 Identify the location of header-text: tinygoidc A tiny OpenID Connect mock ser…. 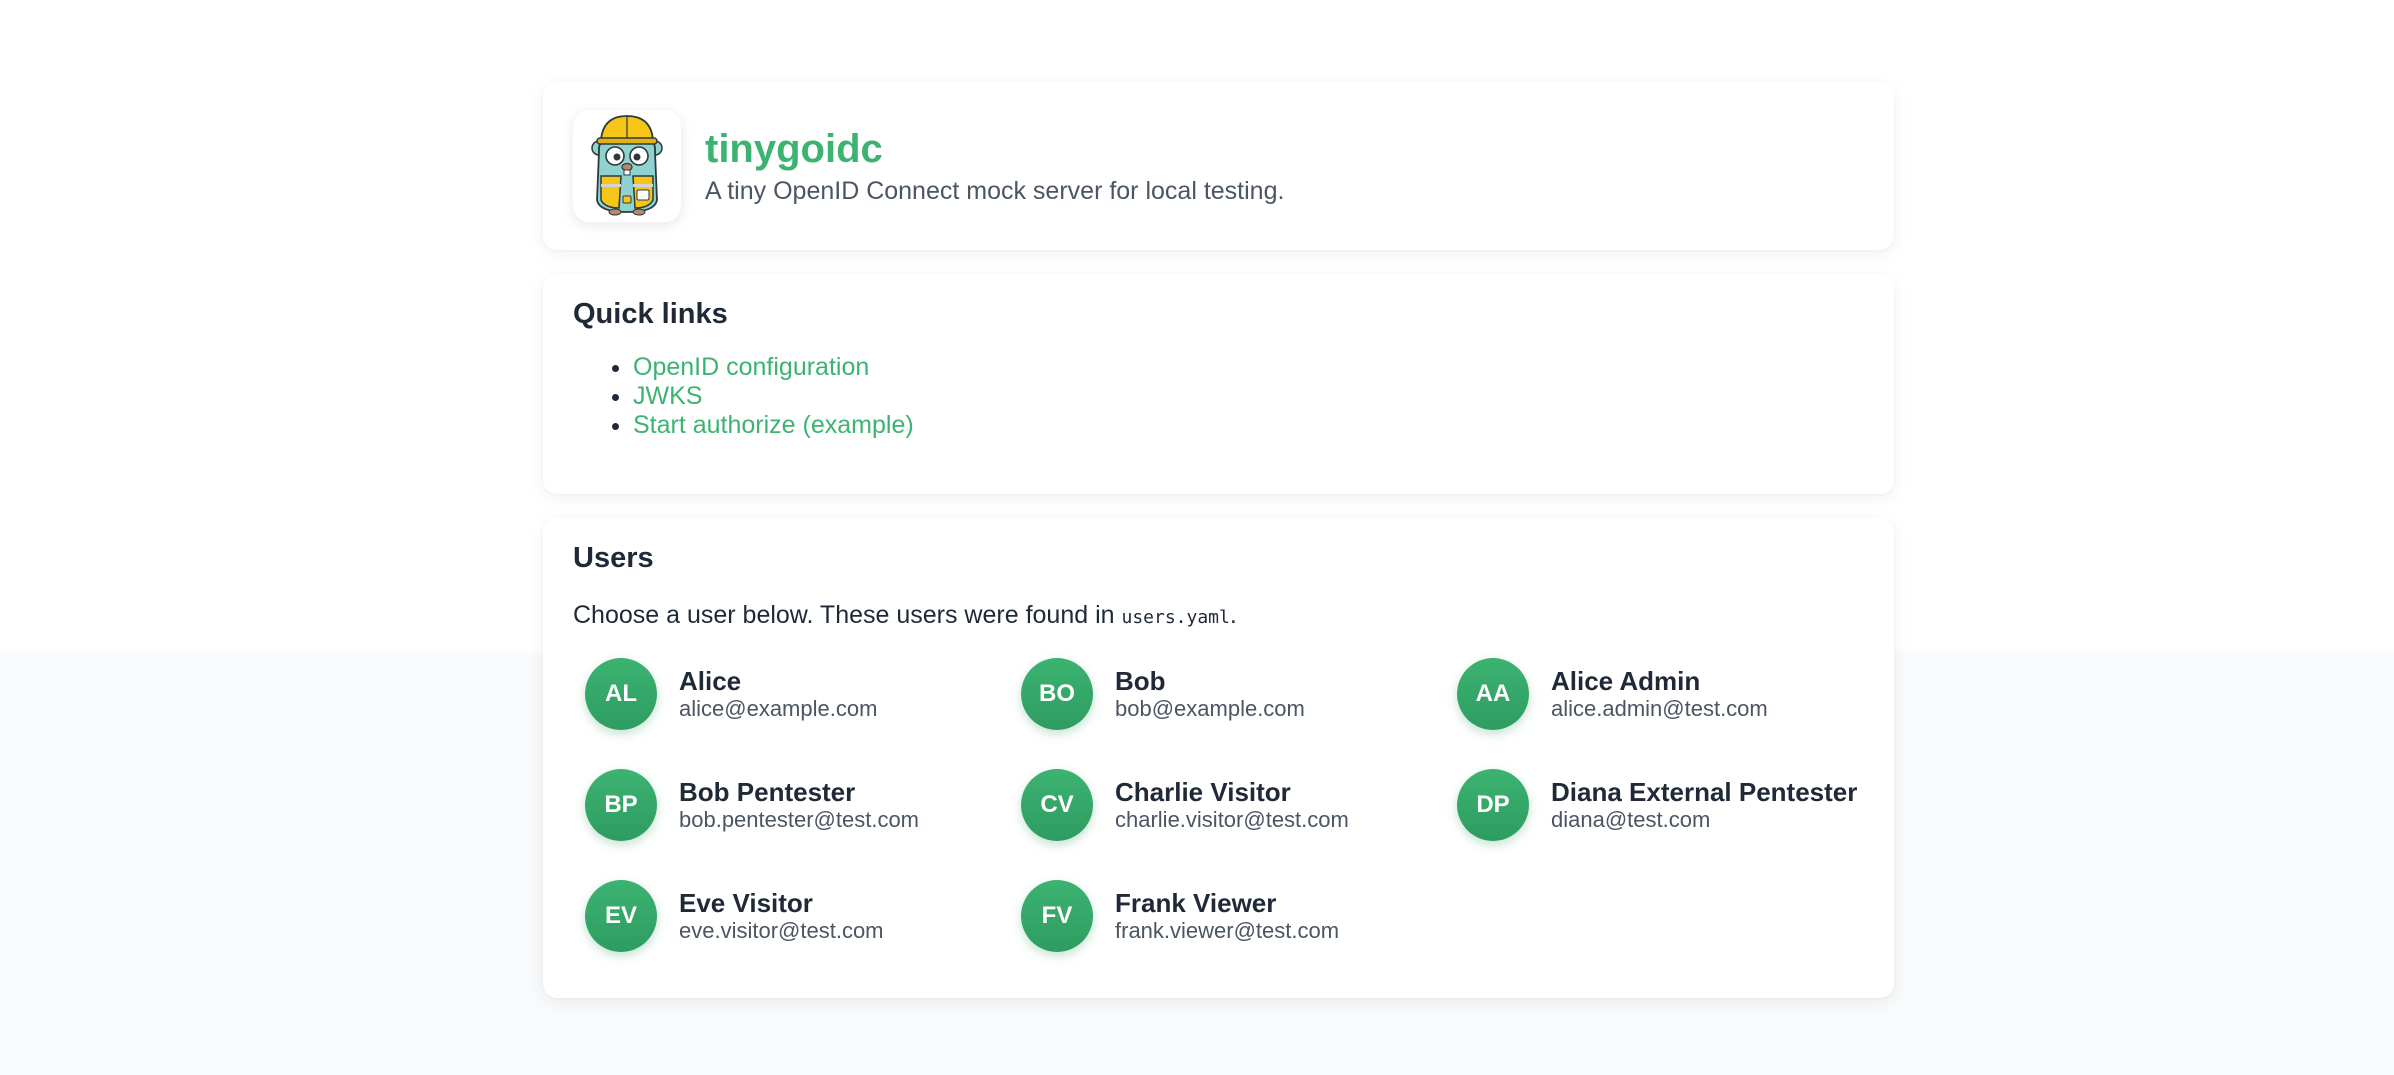
(994, 166).